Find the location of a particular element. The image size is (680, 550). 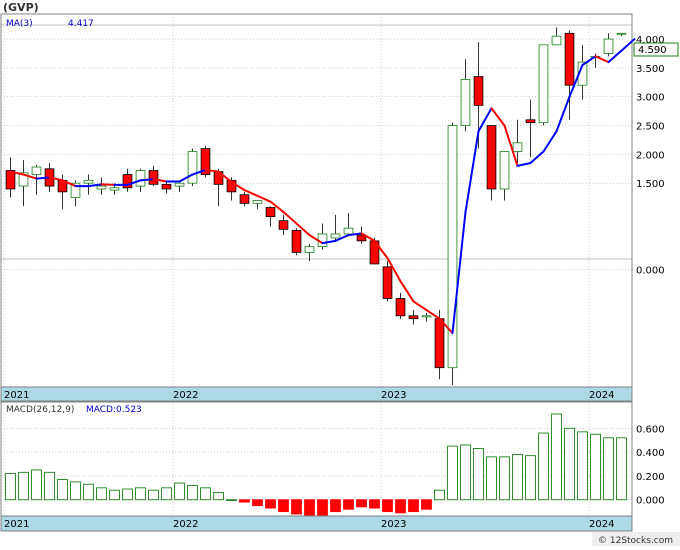

price-x-tick-label: 2024 is located at coordinates (601, 395).